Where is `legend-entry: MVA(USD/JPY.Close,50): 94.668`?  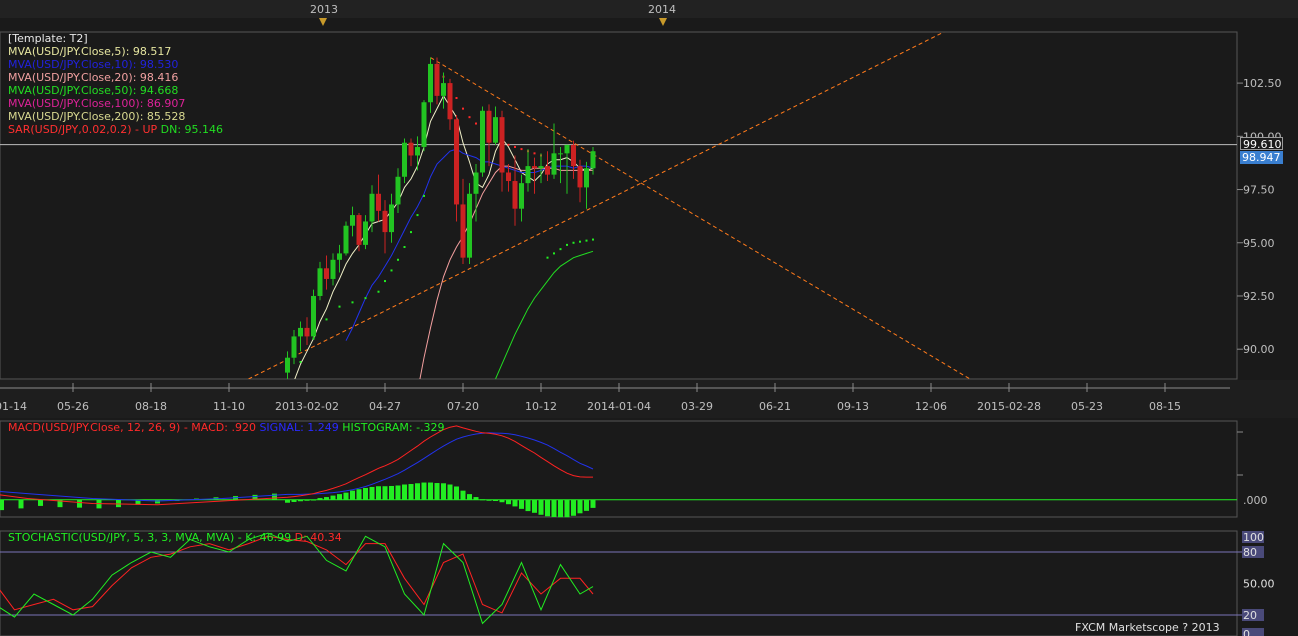
legend-entry: MVA(USD/JPY.Close,50): 94.668 is located at coordinates (93, 90).